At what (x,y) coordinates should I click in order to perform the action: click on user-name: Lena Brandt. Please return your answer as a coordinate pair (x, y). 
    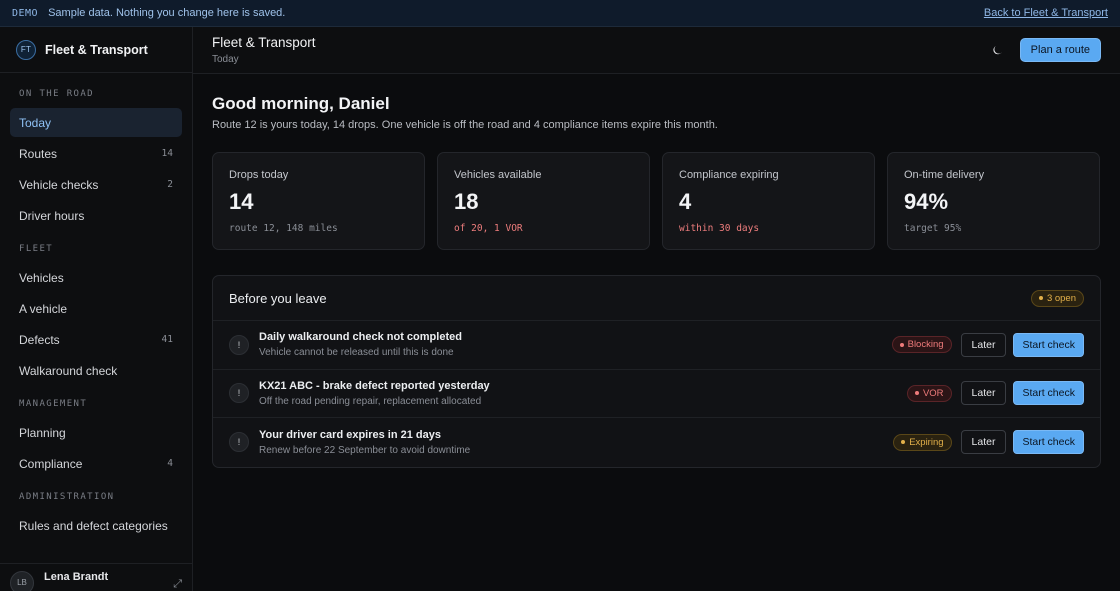
    Looking at the image, I should click on (76, 576).